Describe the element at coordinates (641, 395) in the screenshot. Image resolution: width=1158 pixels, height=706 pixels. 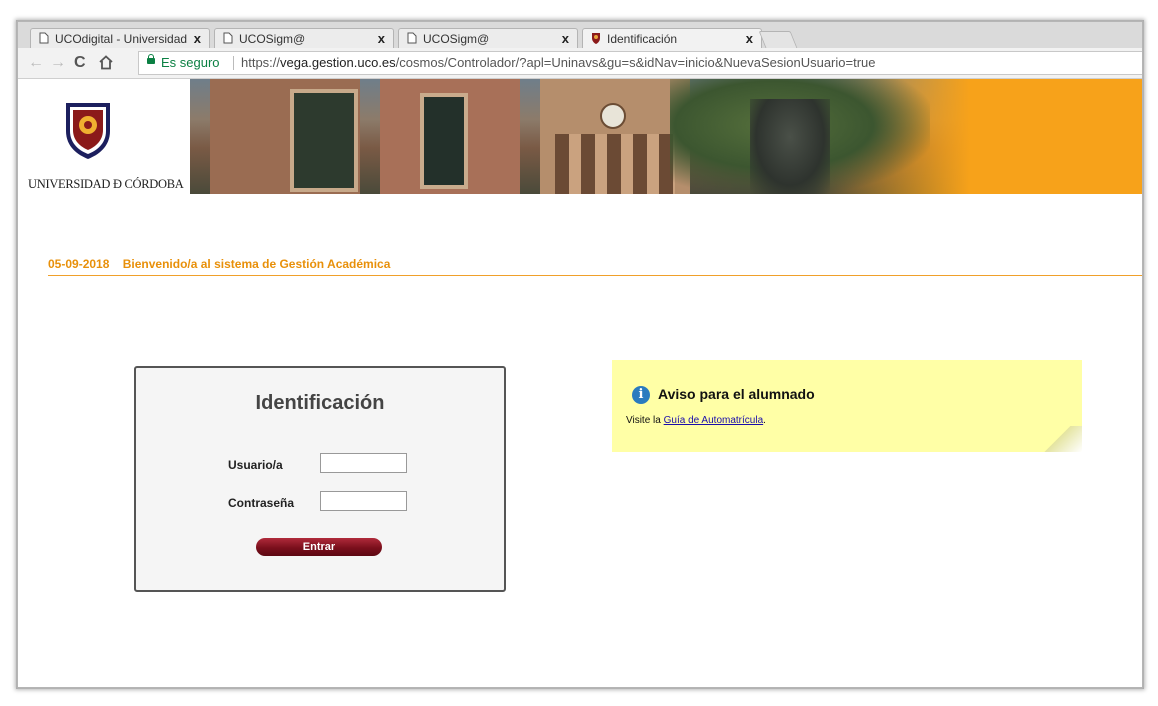
I see `info-icon: i` at that location.